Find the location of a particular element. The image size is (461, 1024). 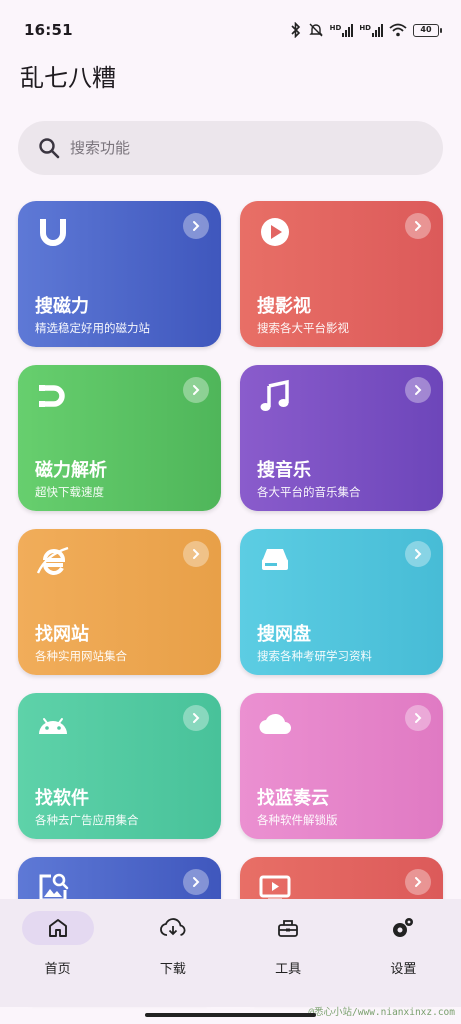

mute-bell-icon is located at coordinates (315, 30).